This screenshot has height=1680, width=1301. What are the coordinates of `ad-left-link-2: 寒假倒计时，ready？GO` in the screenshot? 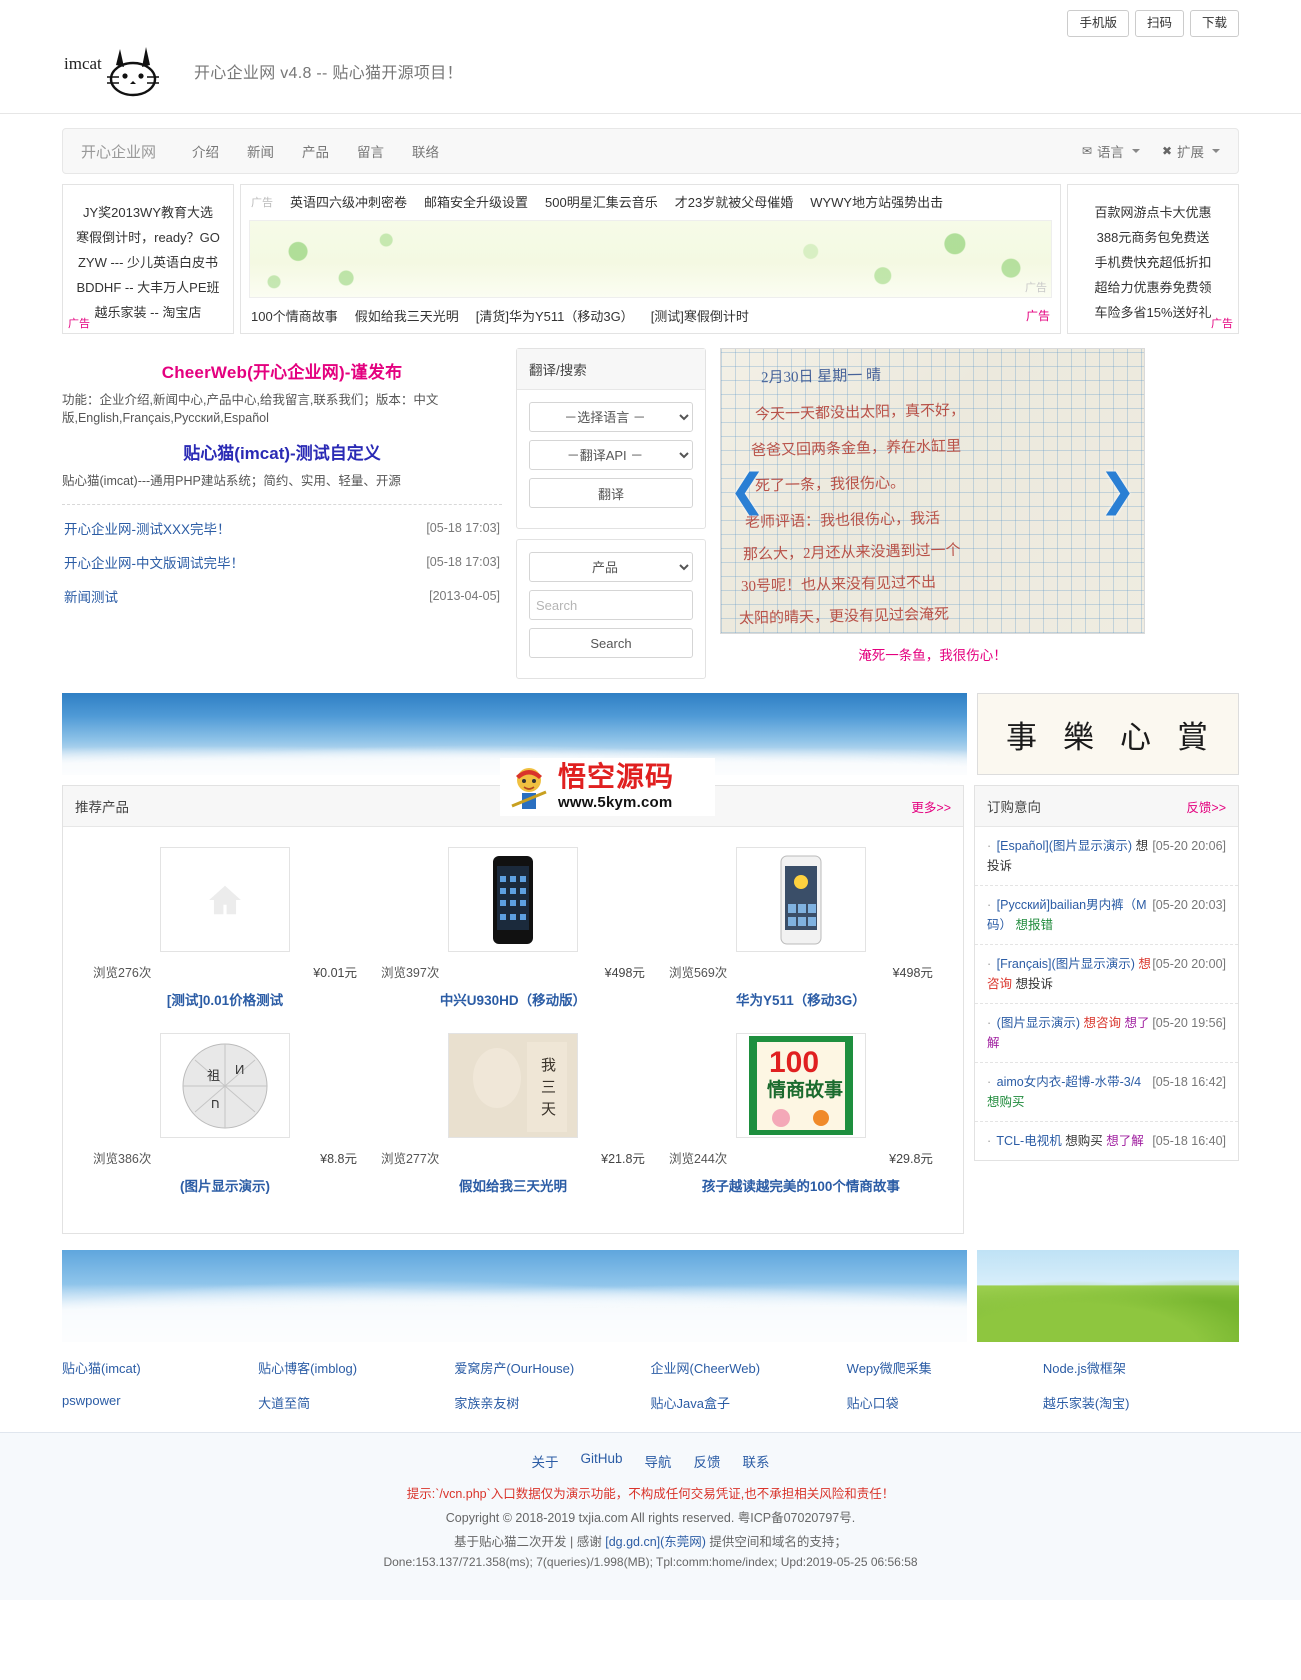 It's located at (148, 237).